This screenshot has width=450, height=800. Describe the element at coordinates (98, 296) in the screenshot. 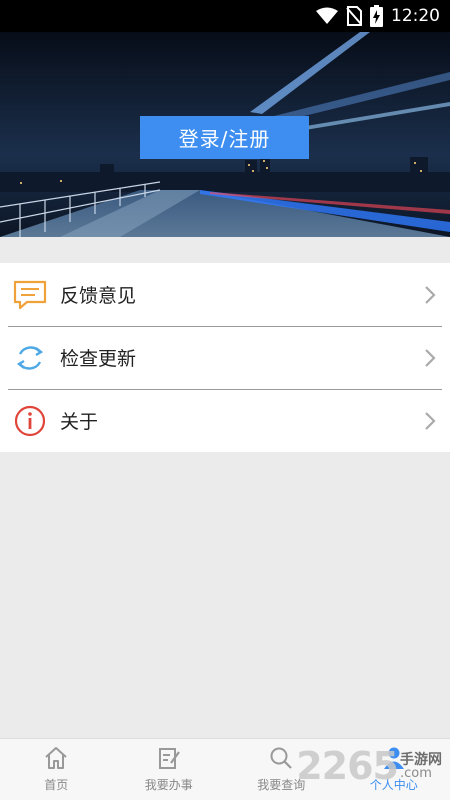

I see `menu-item-label: 反馈意见` at that location.